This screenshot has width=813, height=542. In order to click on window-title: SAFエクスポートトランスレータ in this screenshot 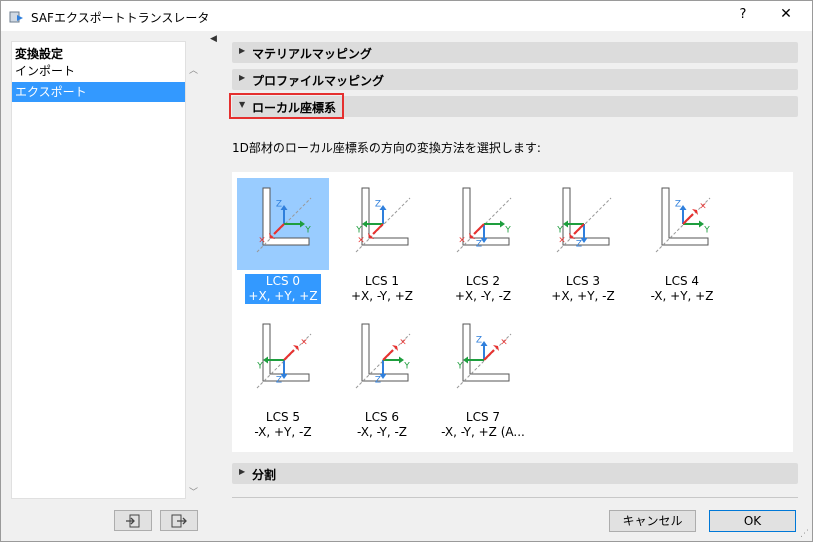, I will do `click(120, 18)`.